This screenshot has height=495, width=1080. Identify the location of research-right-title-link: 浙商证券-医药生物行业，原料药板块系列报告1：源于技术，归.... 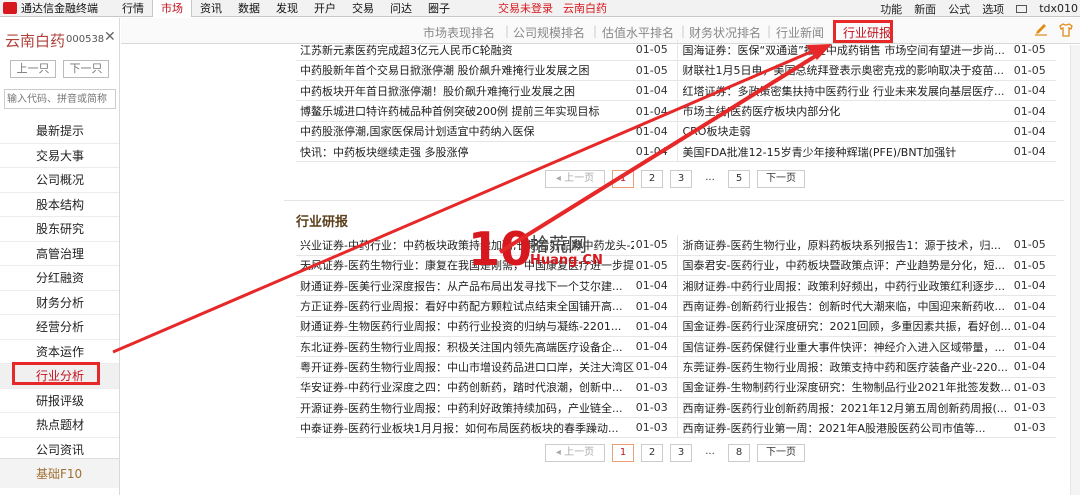
(844, 245).